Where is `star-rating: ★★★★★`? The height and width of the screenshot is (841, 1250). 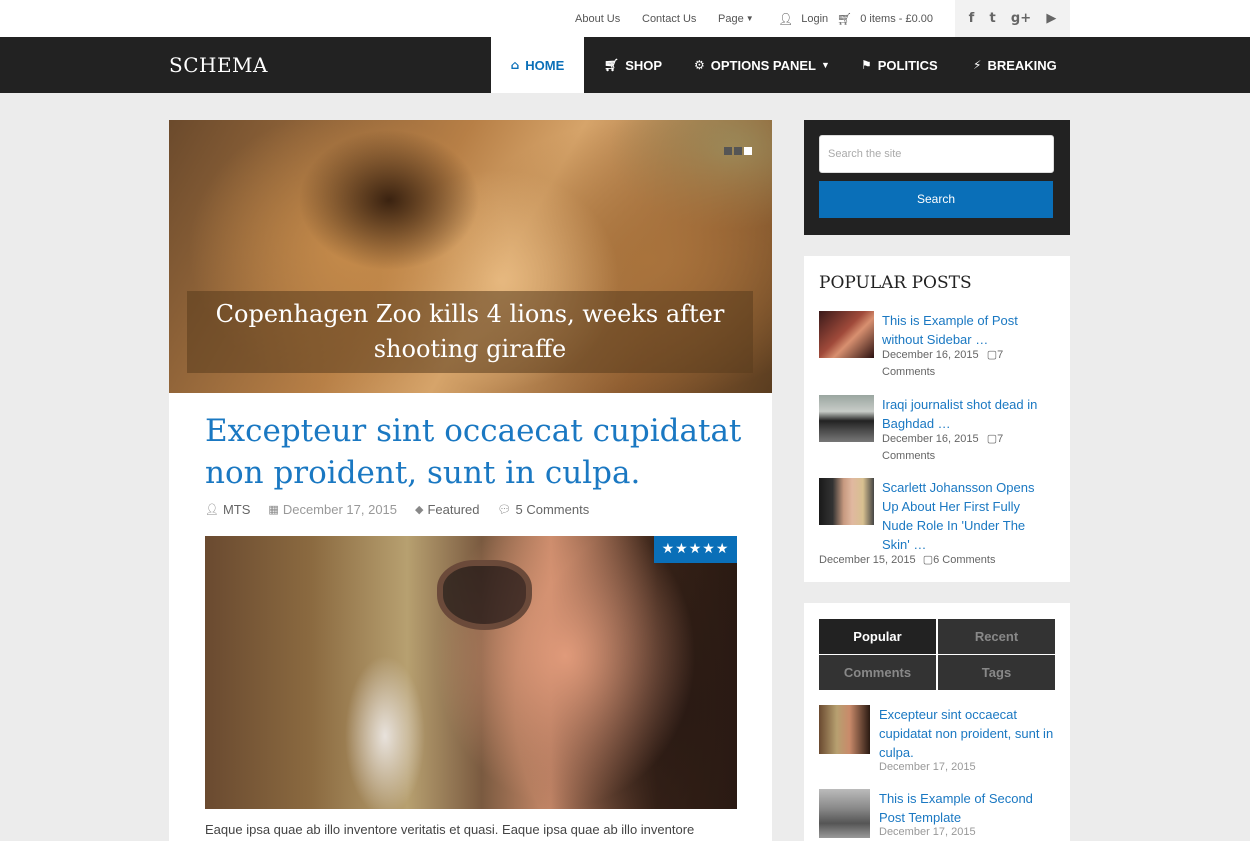 star-rating: ★★★★★ is located at coordinates (695, 549).